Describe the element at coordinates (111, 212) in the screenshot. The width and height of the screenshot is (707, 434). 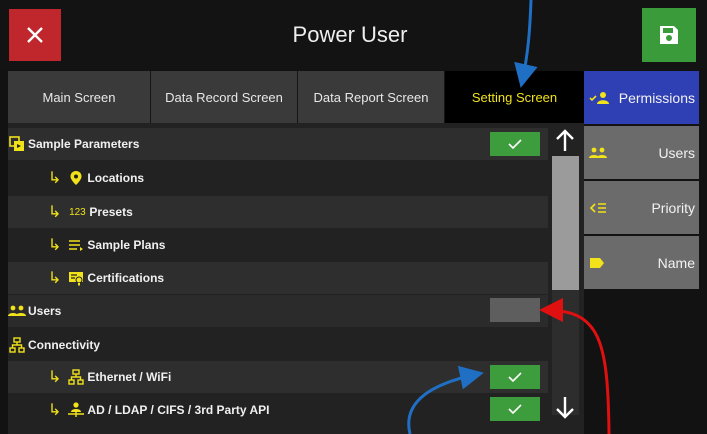
I see `row-label: Presets` at that location.